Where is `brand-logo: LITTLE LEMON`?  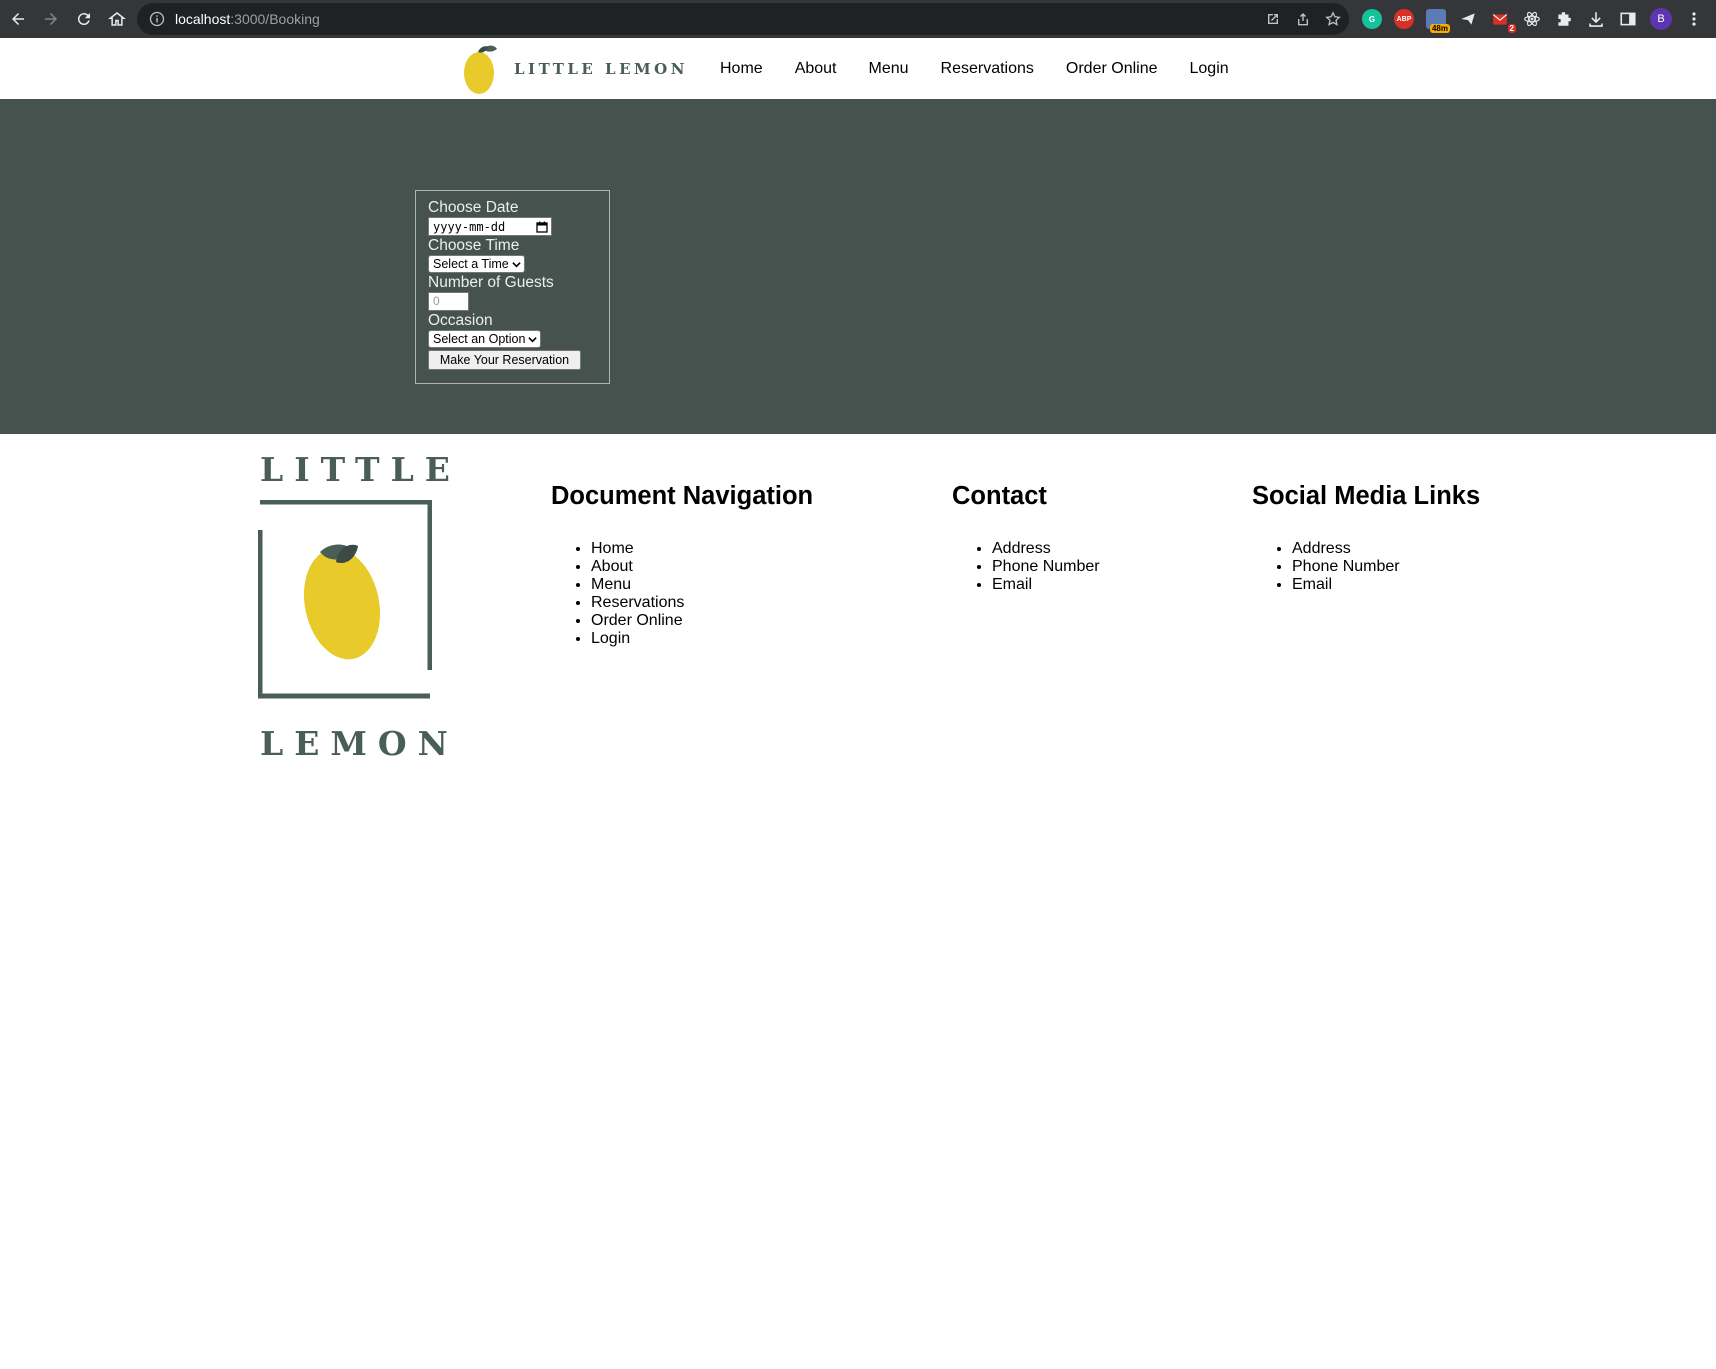 brand-logo: LITTLE LEMON is located at coordinates (575, 69).